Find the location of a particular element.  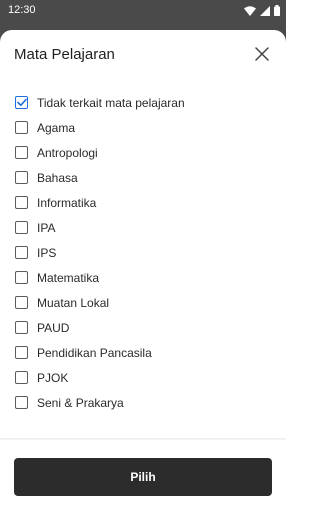

checkbox-checked is located at coordinates (21, 102).